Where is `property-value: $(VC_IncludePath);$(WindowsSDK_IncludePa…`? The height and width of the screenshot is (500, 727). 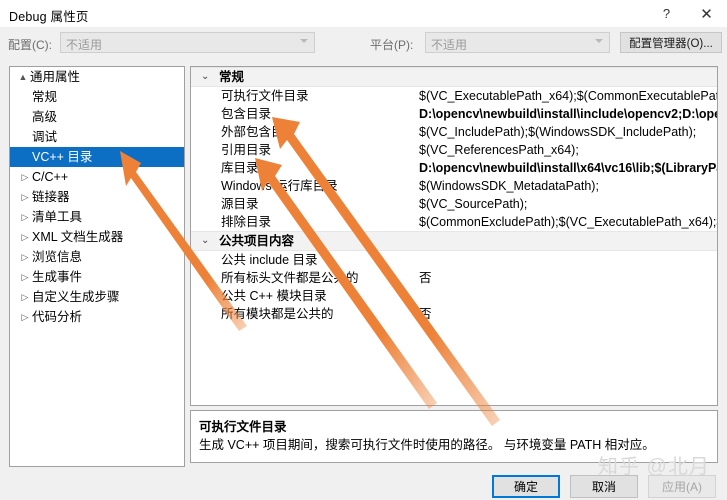
property-value: $(VC_IncludePath);$(WindowsSDK_IncludePa… is located at coordinates (557, 132).